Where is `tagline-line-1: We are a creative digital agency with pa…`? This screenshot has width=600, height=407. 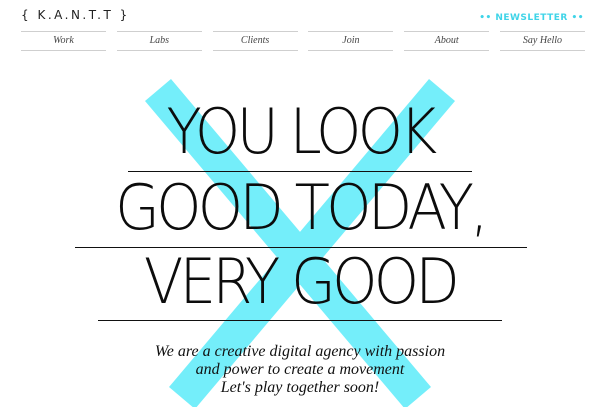 tagline-line-1: We are a creative digital agency with pa… is located at coordinates (300, 351).